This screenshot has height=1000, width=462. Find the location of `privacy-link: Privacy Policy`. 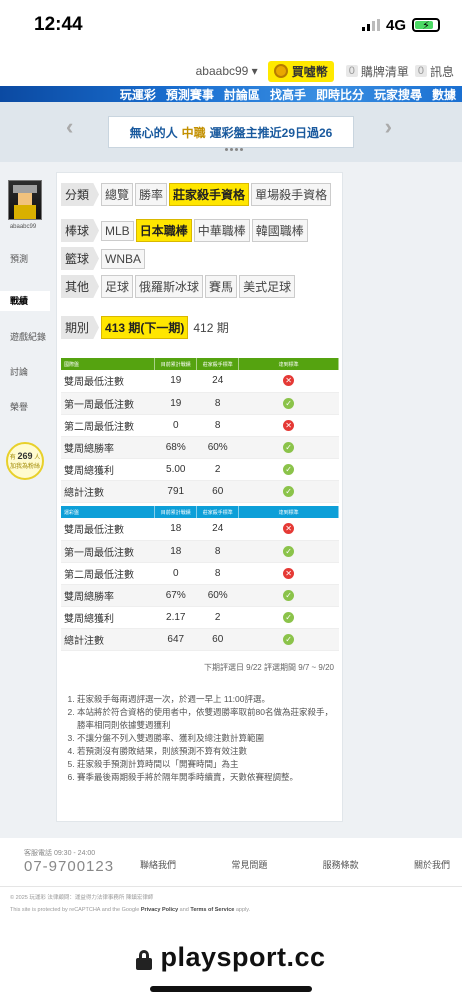

privacy-link: Privacy Policy is located at coordinates (159, 910).